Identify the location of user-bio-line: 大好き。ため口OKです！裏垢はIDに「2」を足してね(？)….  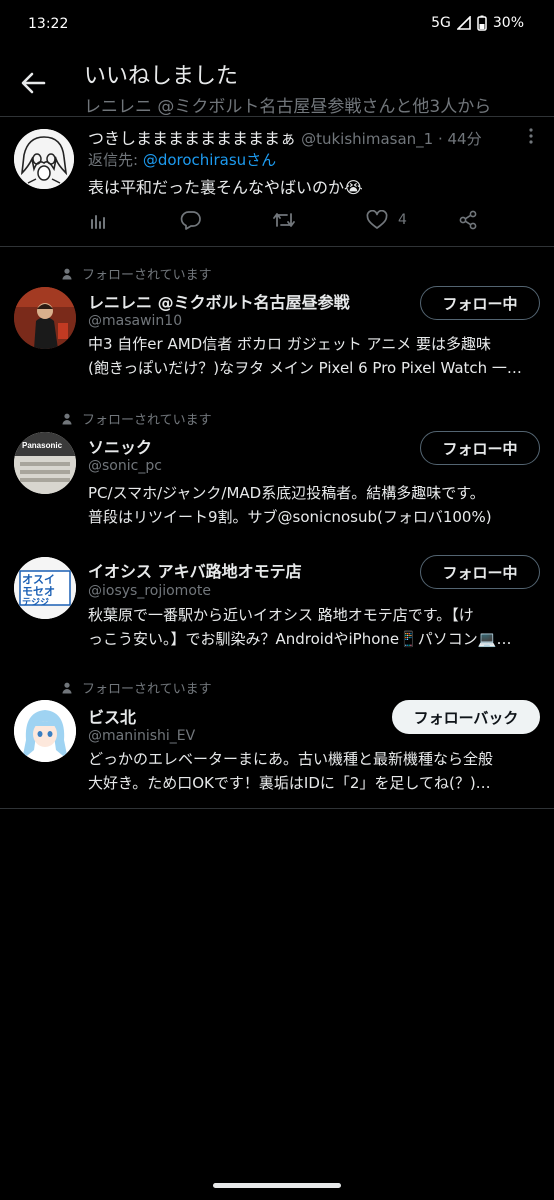
(289, 783).